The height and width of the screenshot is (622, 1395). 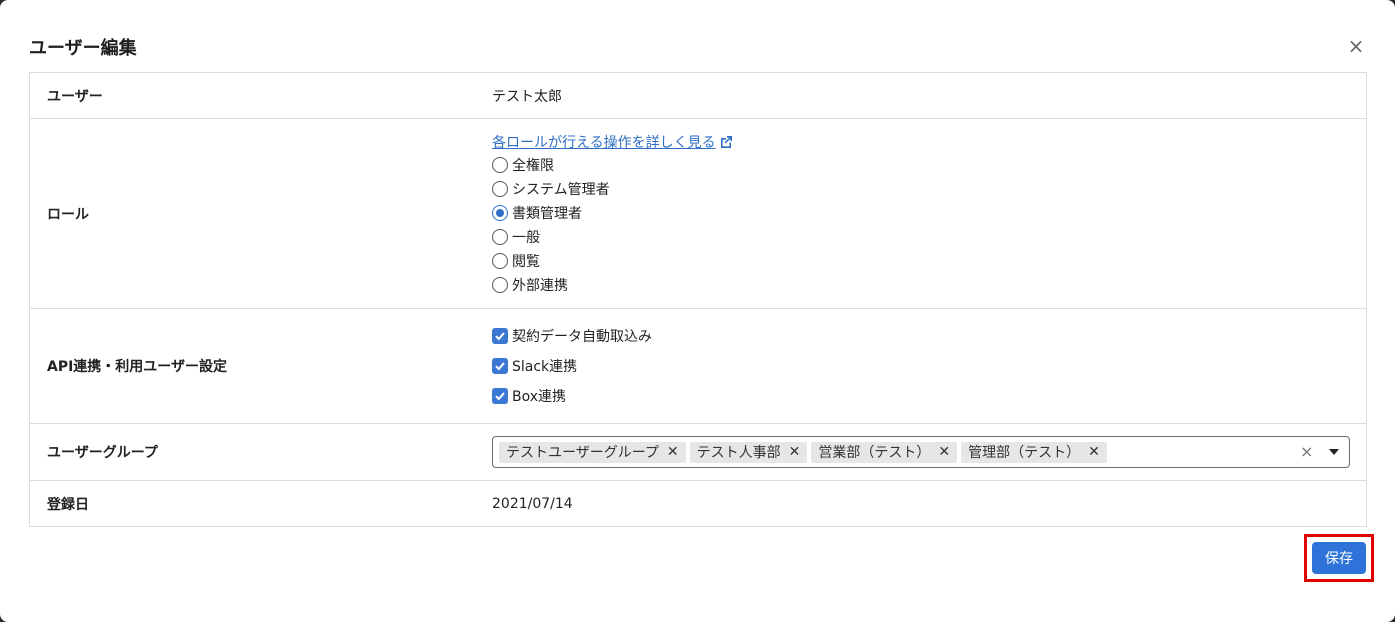 What do you see at coordinates (929, 285) in the screenshot?
I see `role-option-external: 外部連携` at bounding box center [929, 285].